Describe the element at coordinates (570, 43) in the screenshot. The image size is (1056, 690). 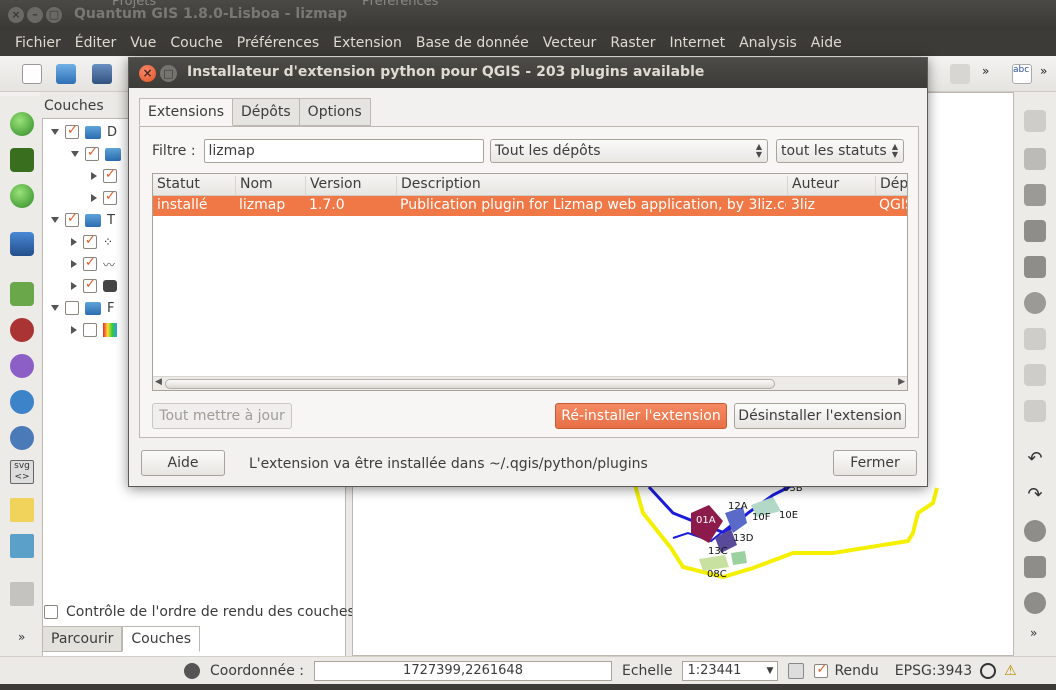
I see `menu-vecteur: Vecteur` at that location.